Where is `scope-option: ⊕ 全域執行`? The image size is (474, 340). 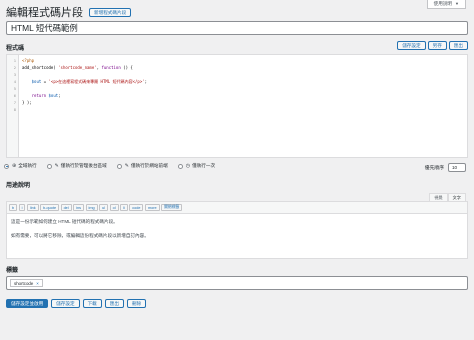
scope-option: ⊕ 全域執行 is located at coordinates (20, 166).